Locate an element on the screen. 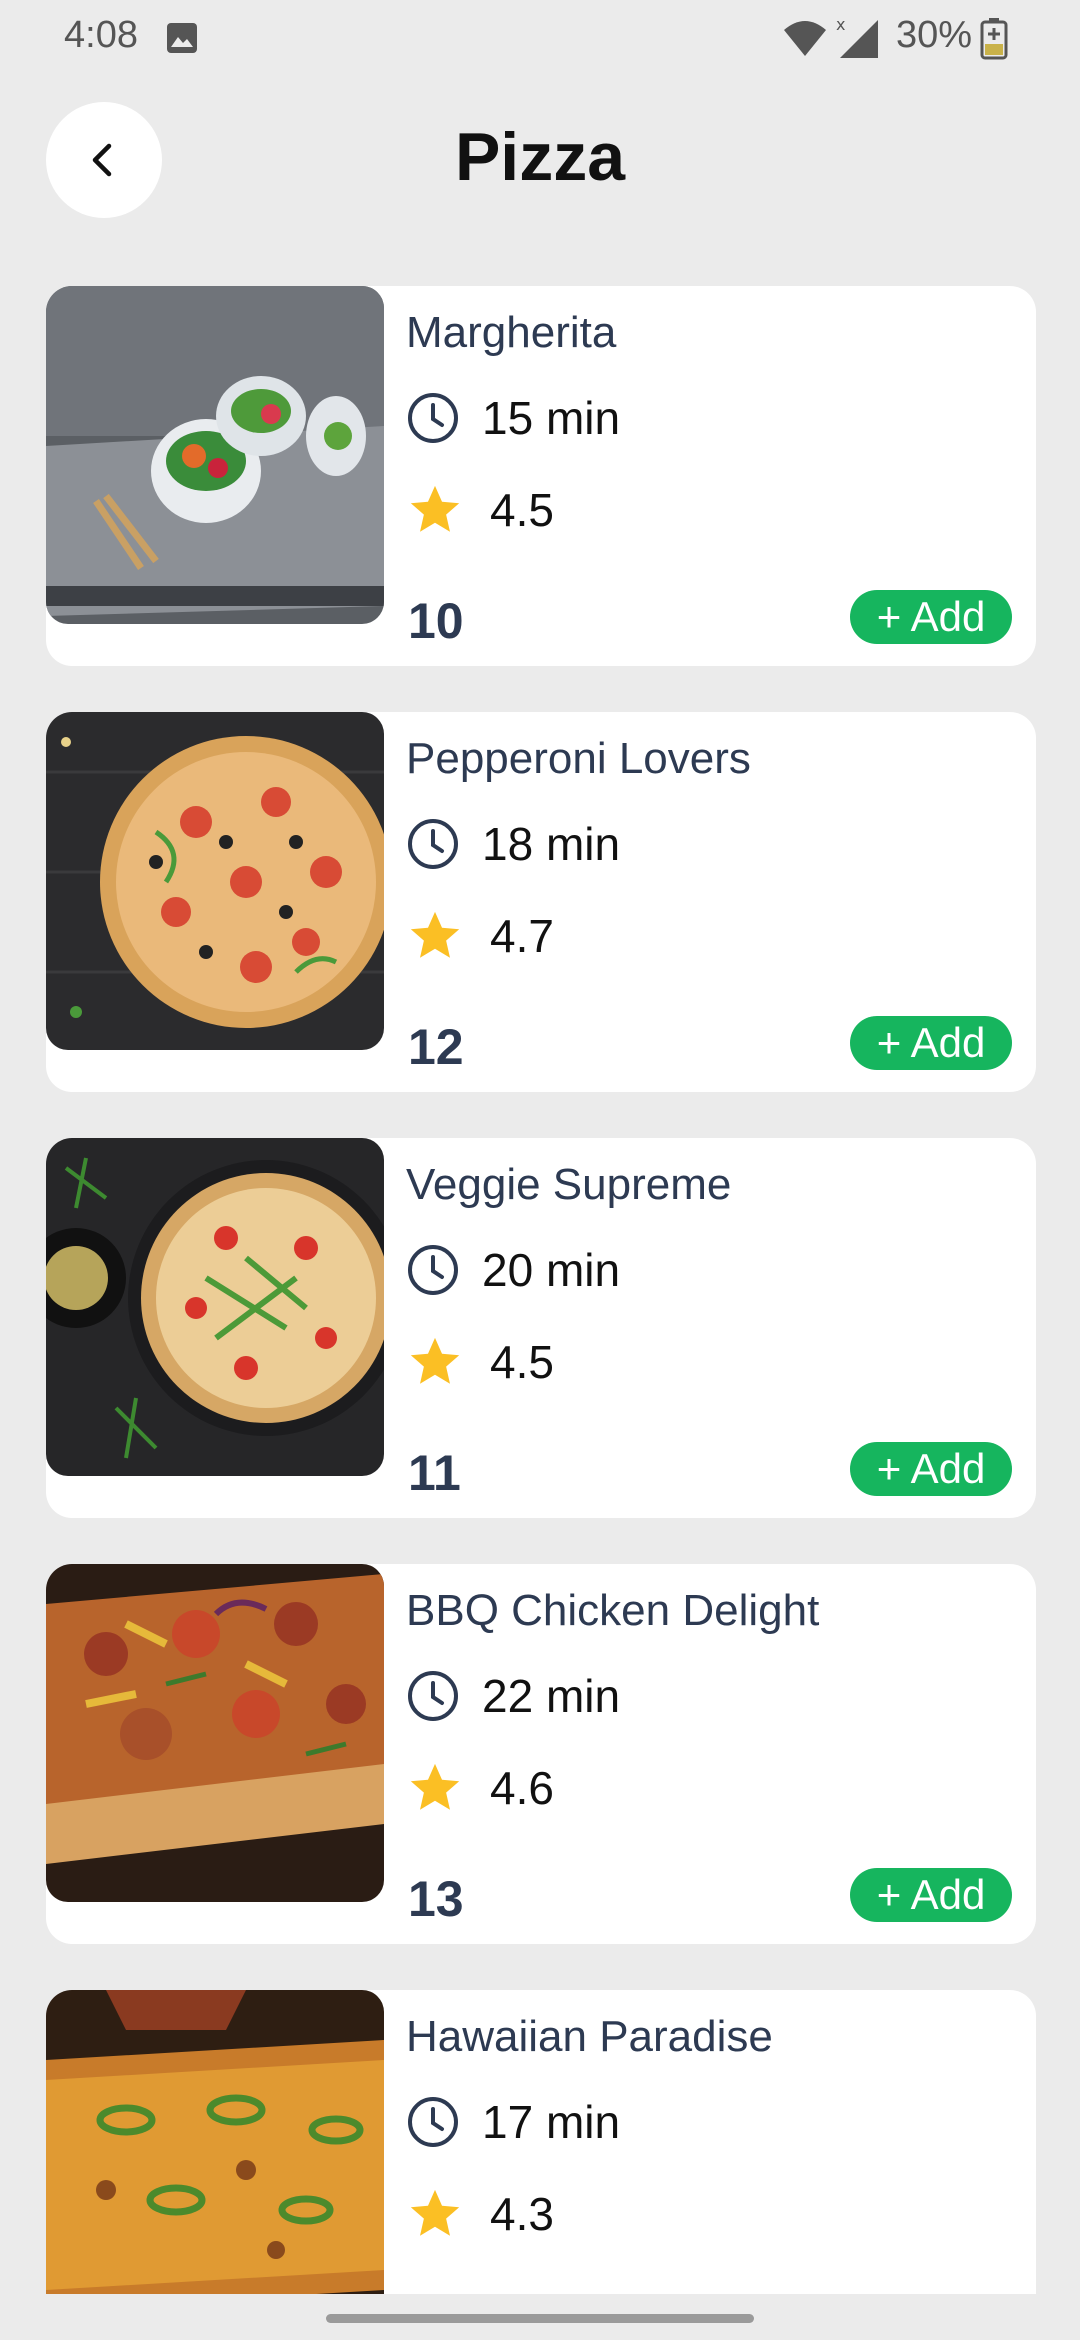 The height and width of the screenshot is (2340, 1080). prep-time-text: 20 min is located at coordinates (551, 1270).